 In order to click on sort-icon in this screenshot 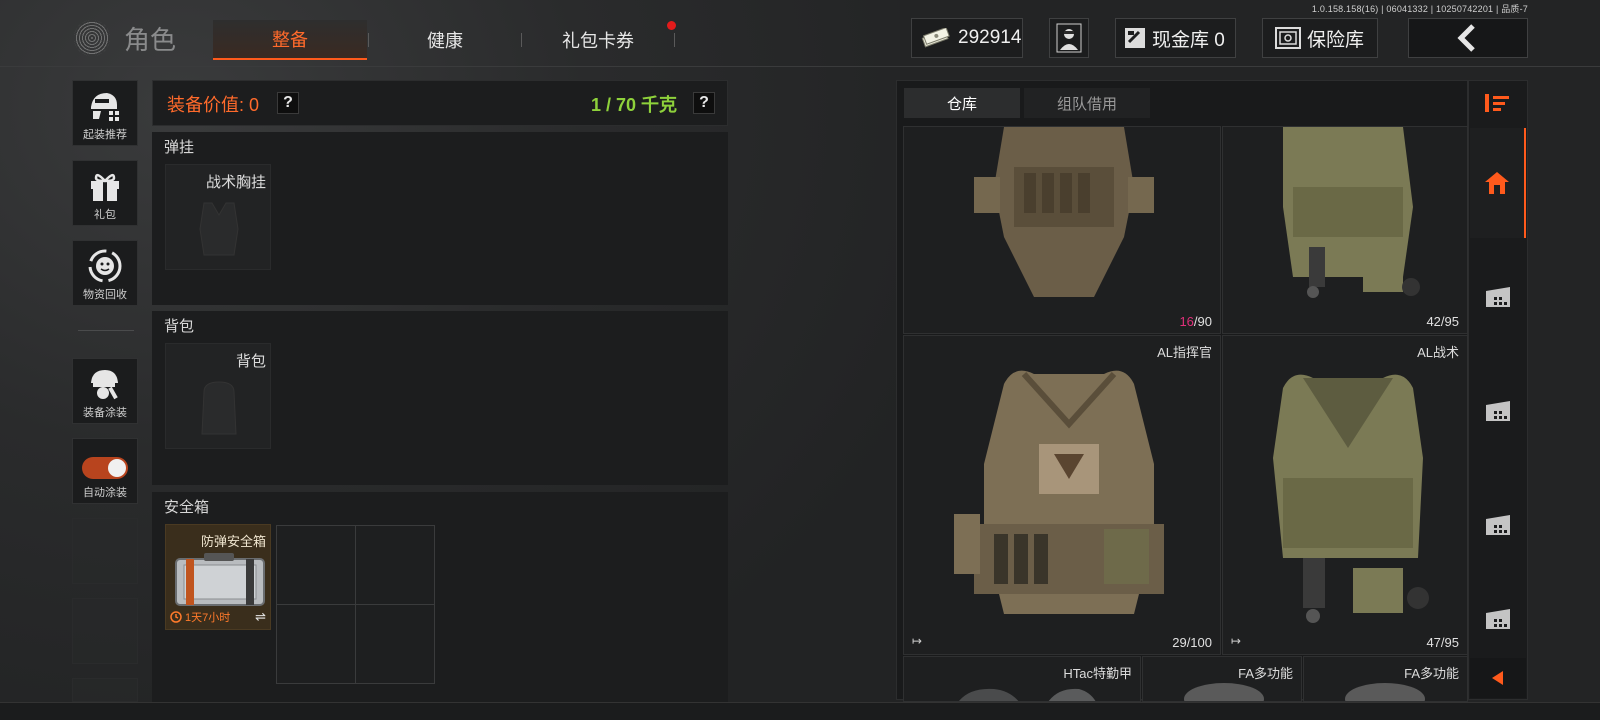, I will do `click(1497, 103)`.